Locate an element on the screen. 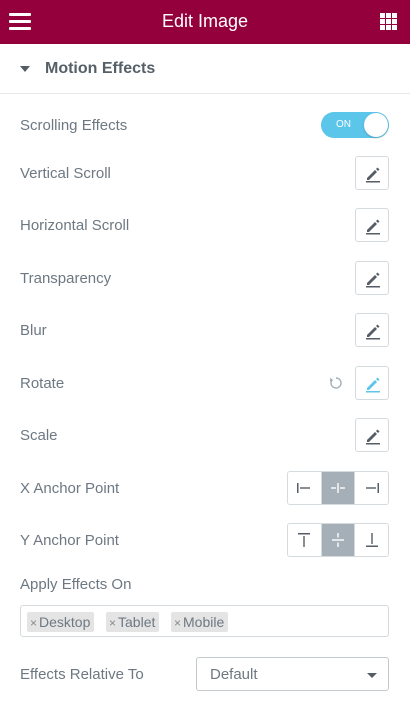  scrolling-effects-switch: ON is located at coordinates (355, 125).